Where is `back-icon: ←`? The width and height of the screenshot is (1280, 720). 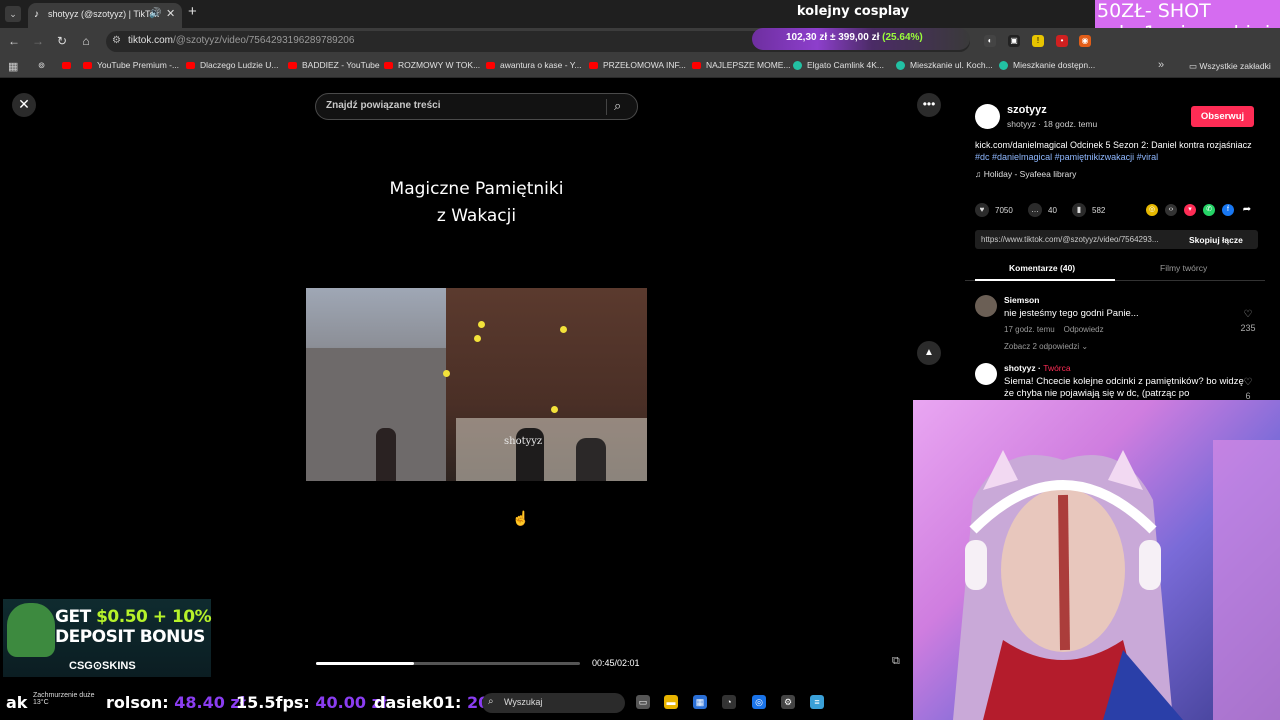 back-icon: ← is located at coordinates (14, 41).